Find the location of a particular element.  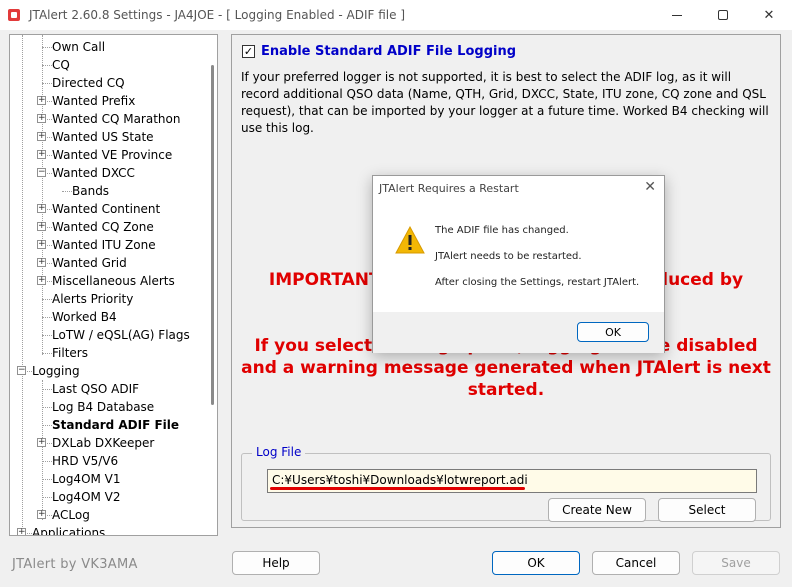

tree-item-label: Directed CQ is located at coordinates (88, 83).